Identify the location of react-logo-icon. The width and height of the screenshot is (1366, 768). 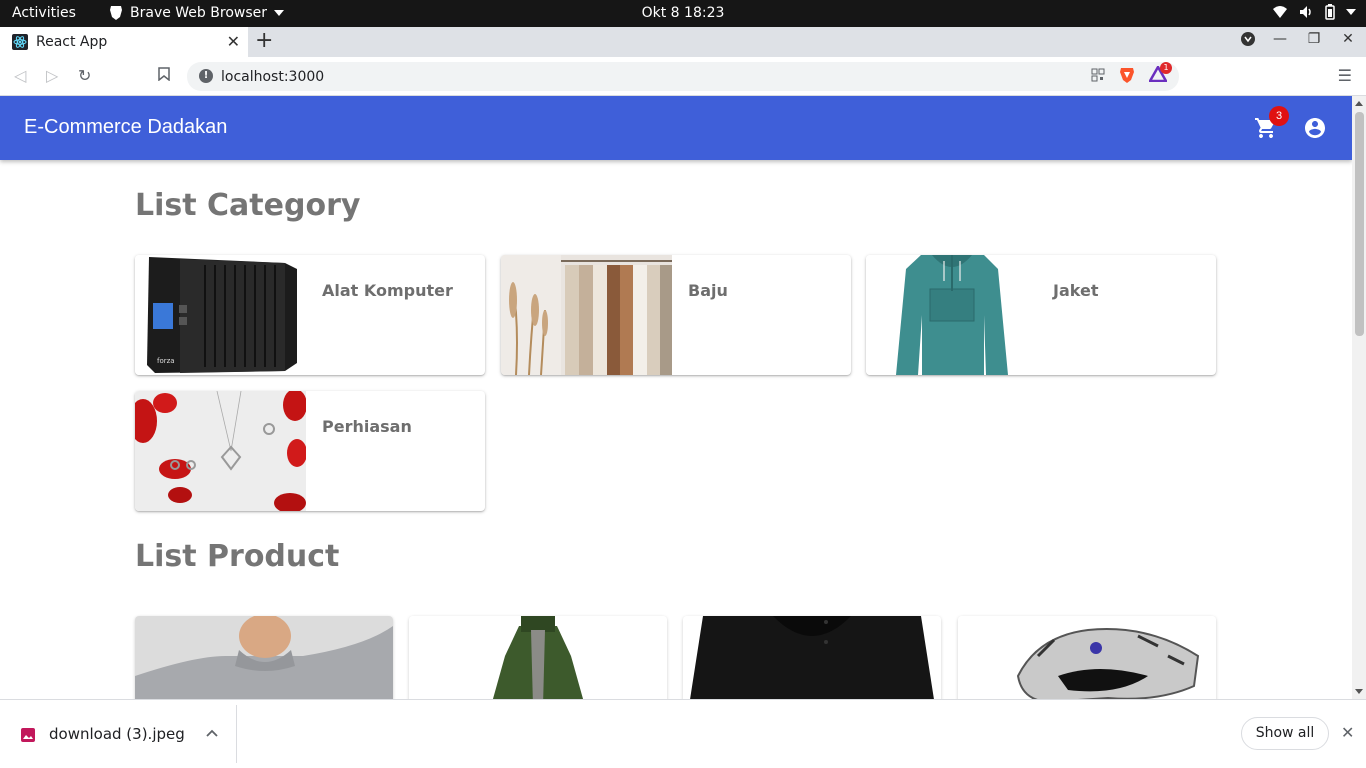
(20, 42).